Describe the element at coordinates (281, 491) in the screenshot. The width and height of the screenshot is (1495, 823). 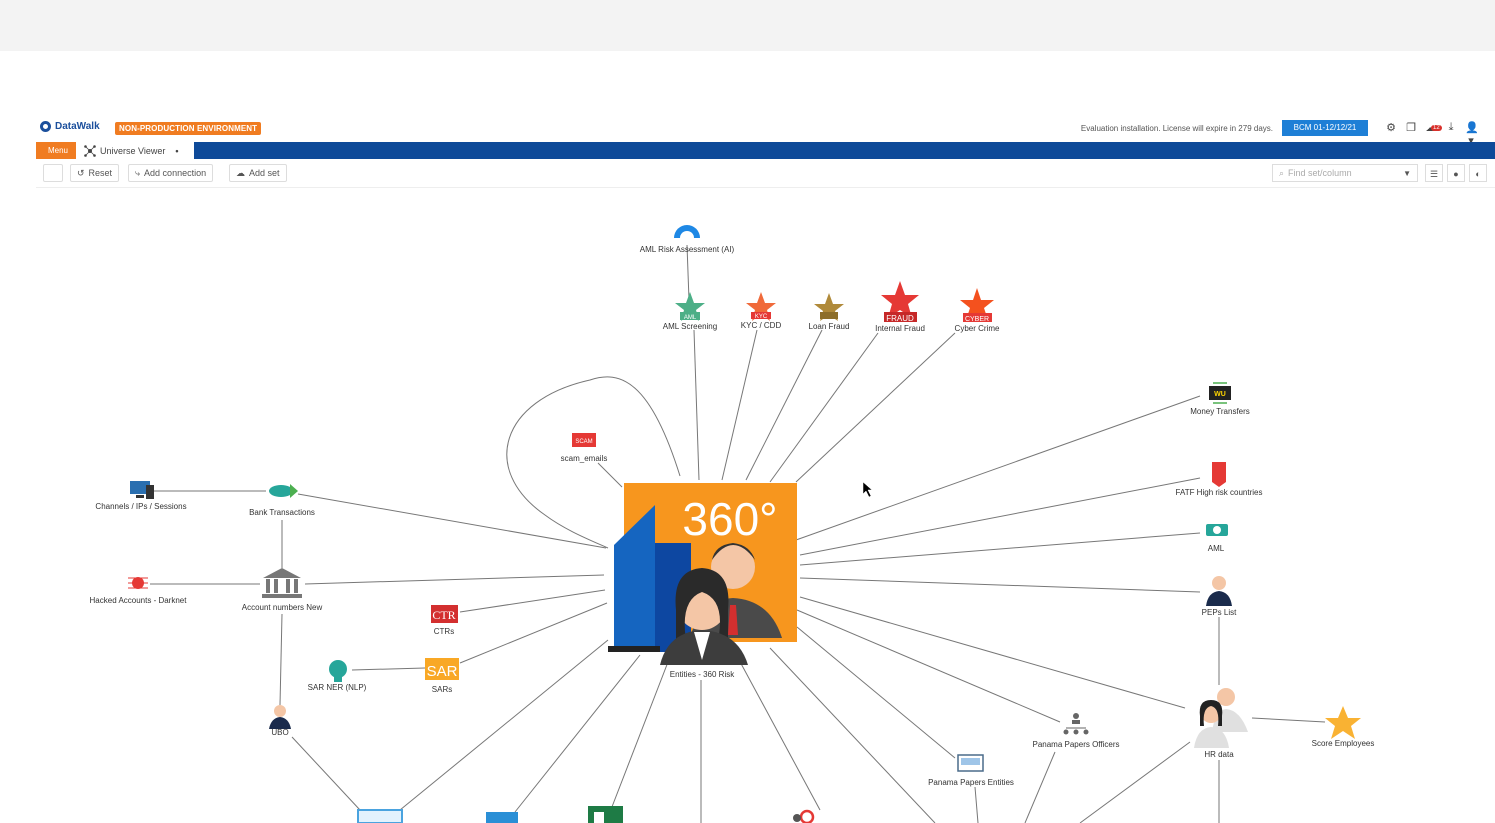
I see `money-transfer-icon` at that location.